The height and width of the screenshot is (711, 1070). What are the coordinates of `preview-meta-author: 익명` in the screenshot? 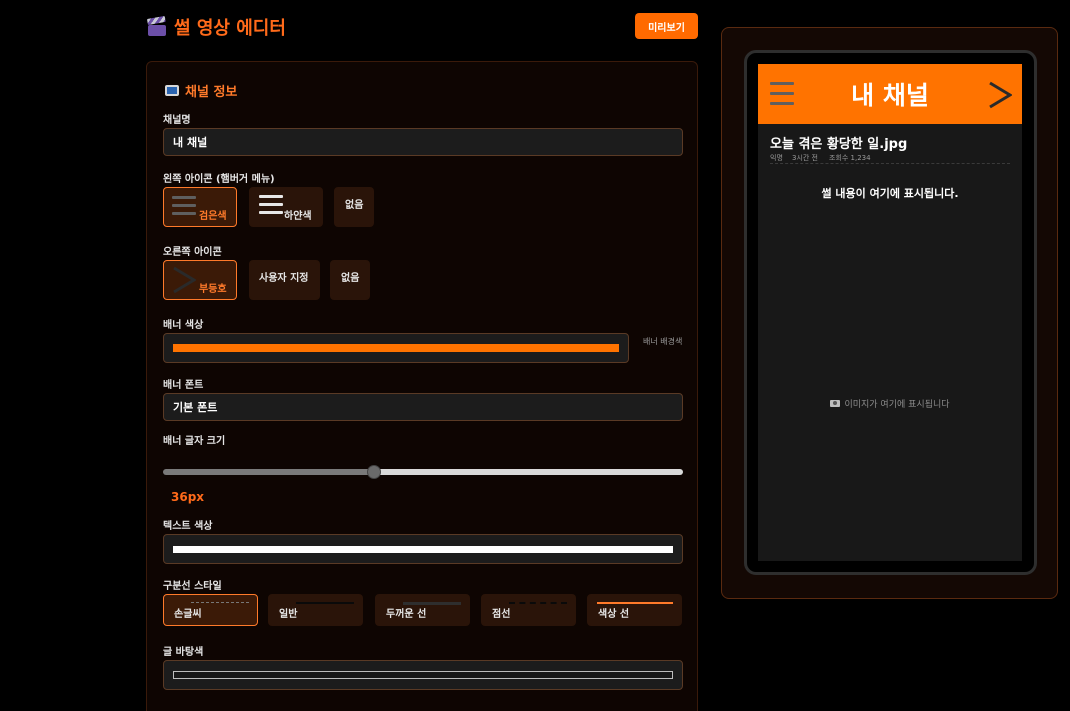 It's located at (776, 158).